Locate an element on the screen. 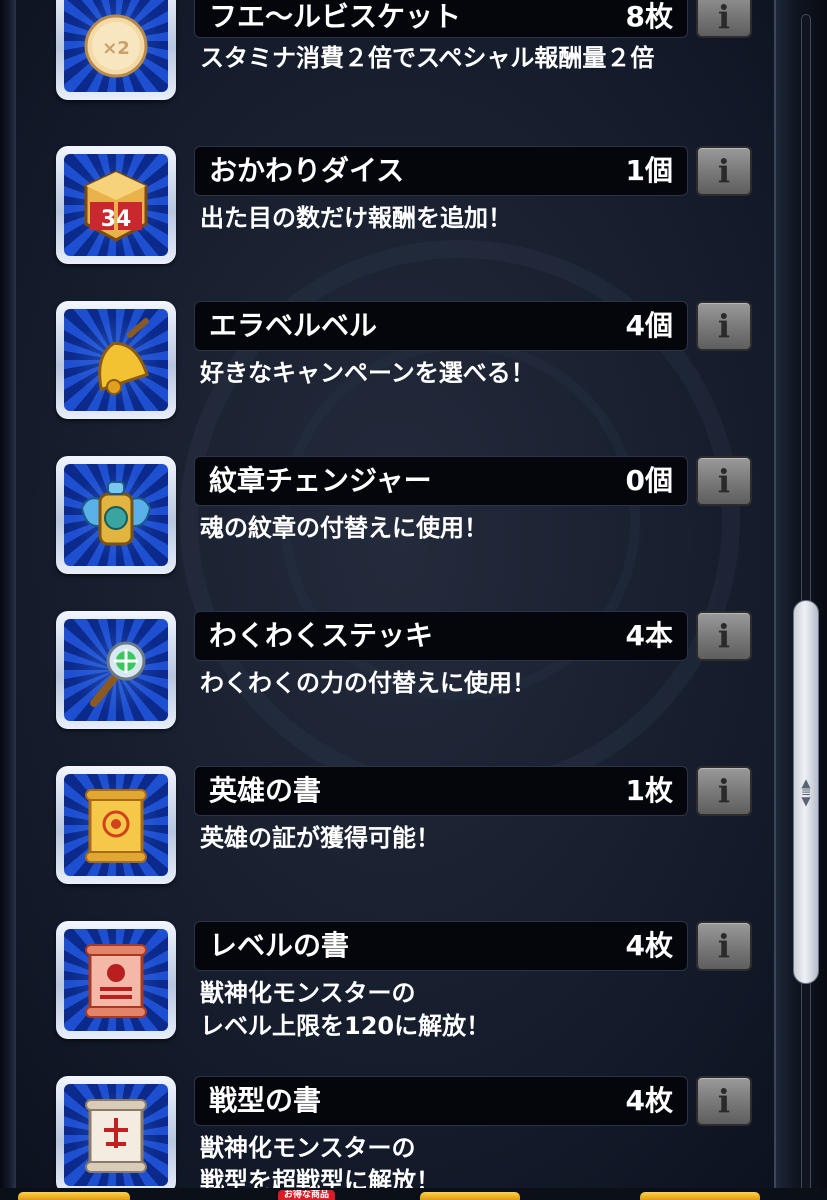  item-name: 英雄の書 is located at coordinates (265, 790).